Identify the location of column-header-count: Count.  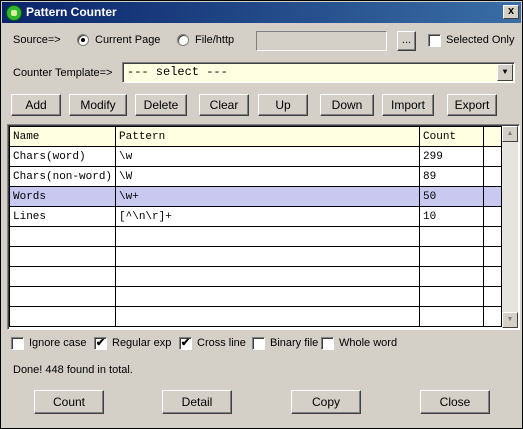
(452, 136).